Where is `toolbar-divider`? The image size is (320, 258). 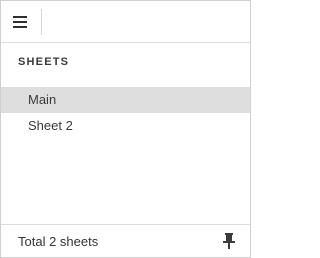 toolbar-divider is located at coordinates (41, 22).